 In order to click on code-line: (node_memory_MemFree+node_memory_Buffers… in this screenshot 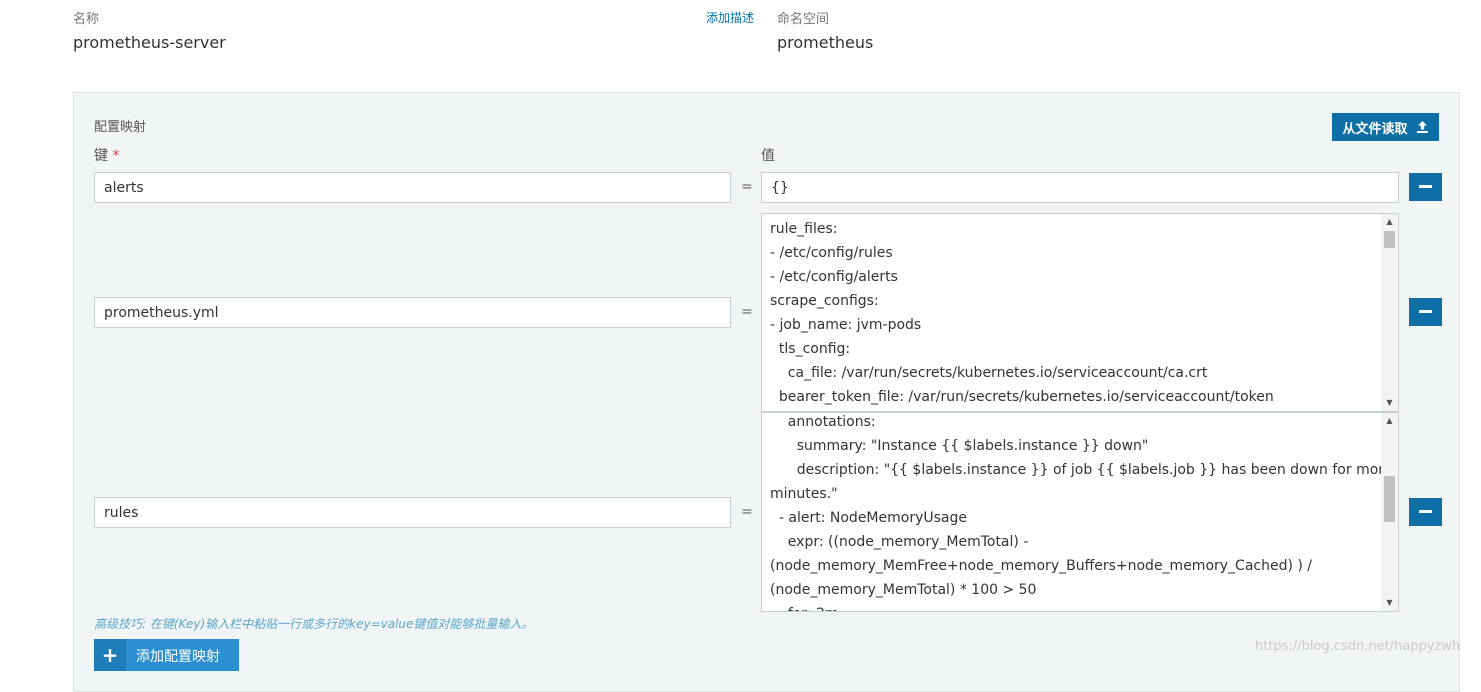, I will do `click(1041, 566)`.